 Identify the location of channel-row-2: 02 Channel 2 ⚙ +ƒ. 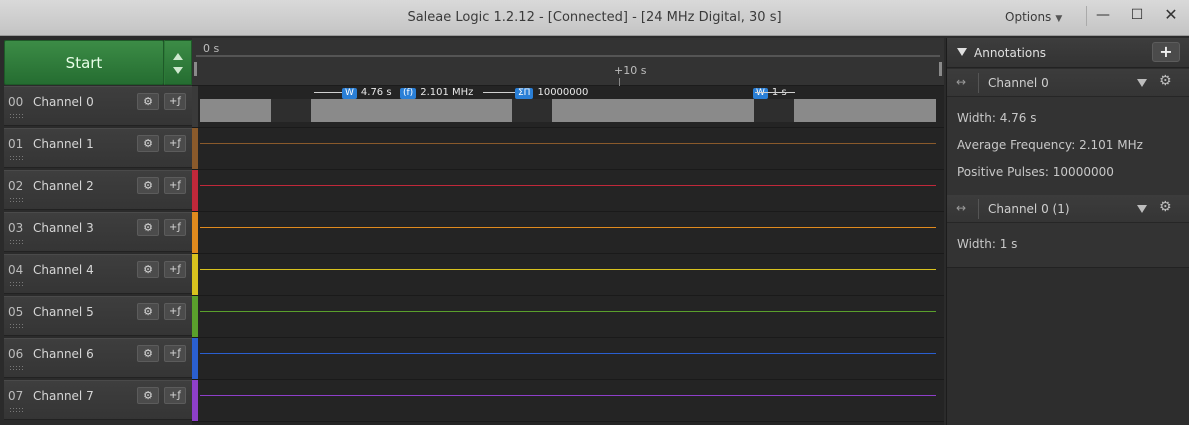
(98, 190).